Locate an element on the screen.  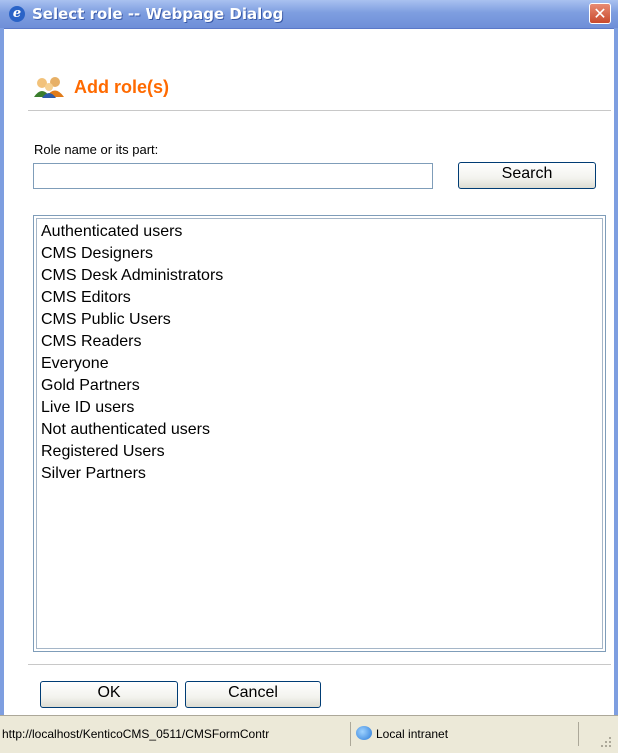
close-button: ✕ is located at coordinates (600, 13).